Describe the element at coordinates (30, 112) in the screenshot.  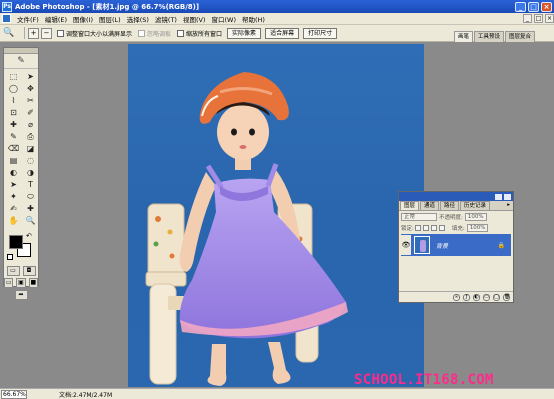
I see `brush-tool-icon: ✐` at that location.